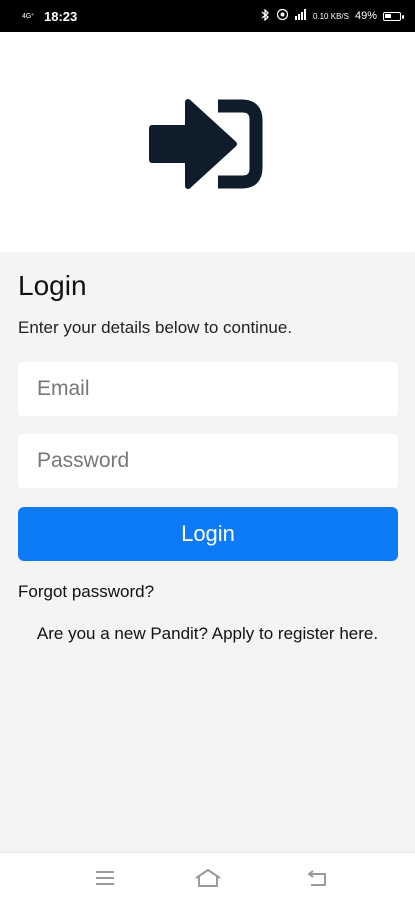  What do you see at coordinates (365, 16) in the screenshot?
I see `battery-percent: 49%` at bounding box center [365, 16].